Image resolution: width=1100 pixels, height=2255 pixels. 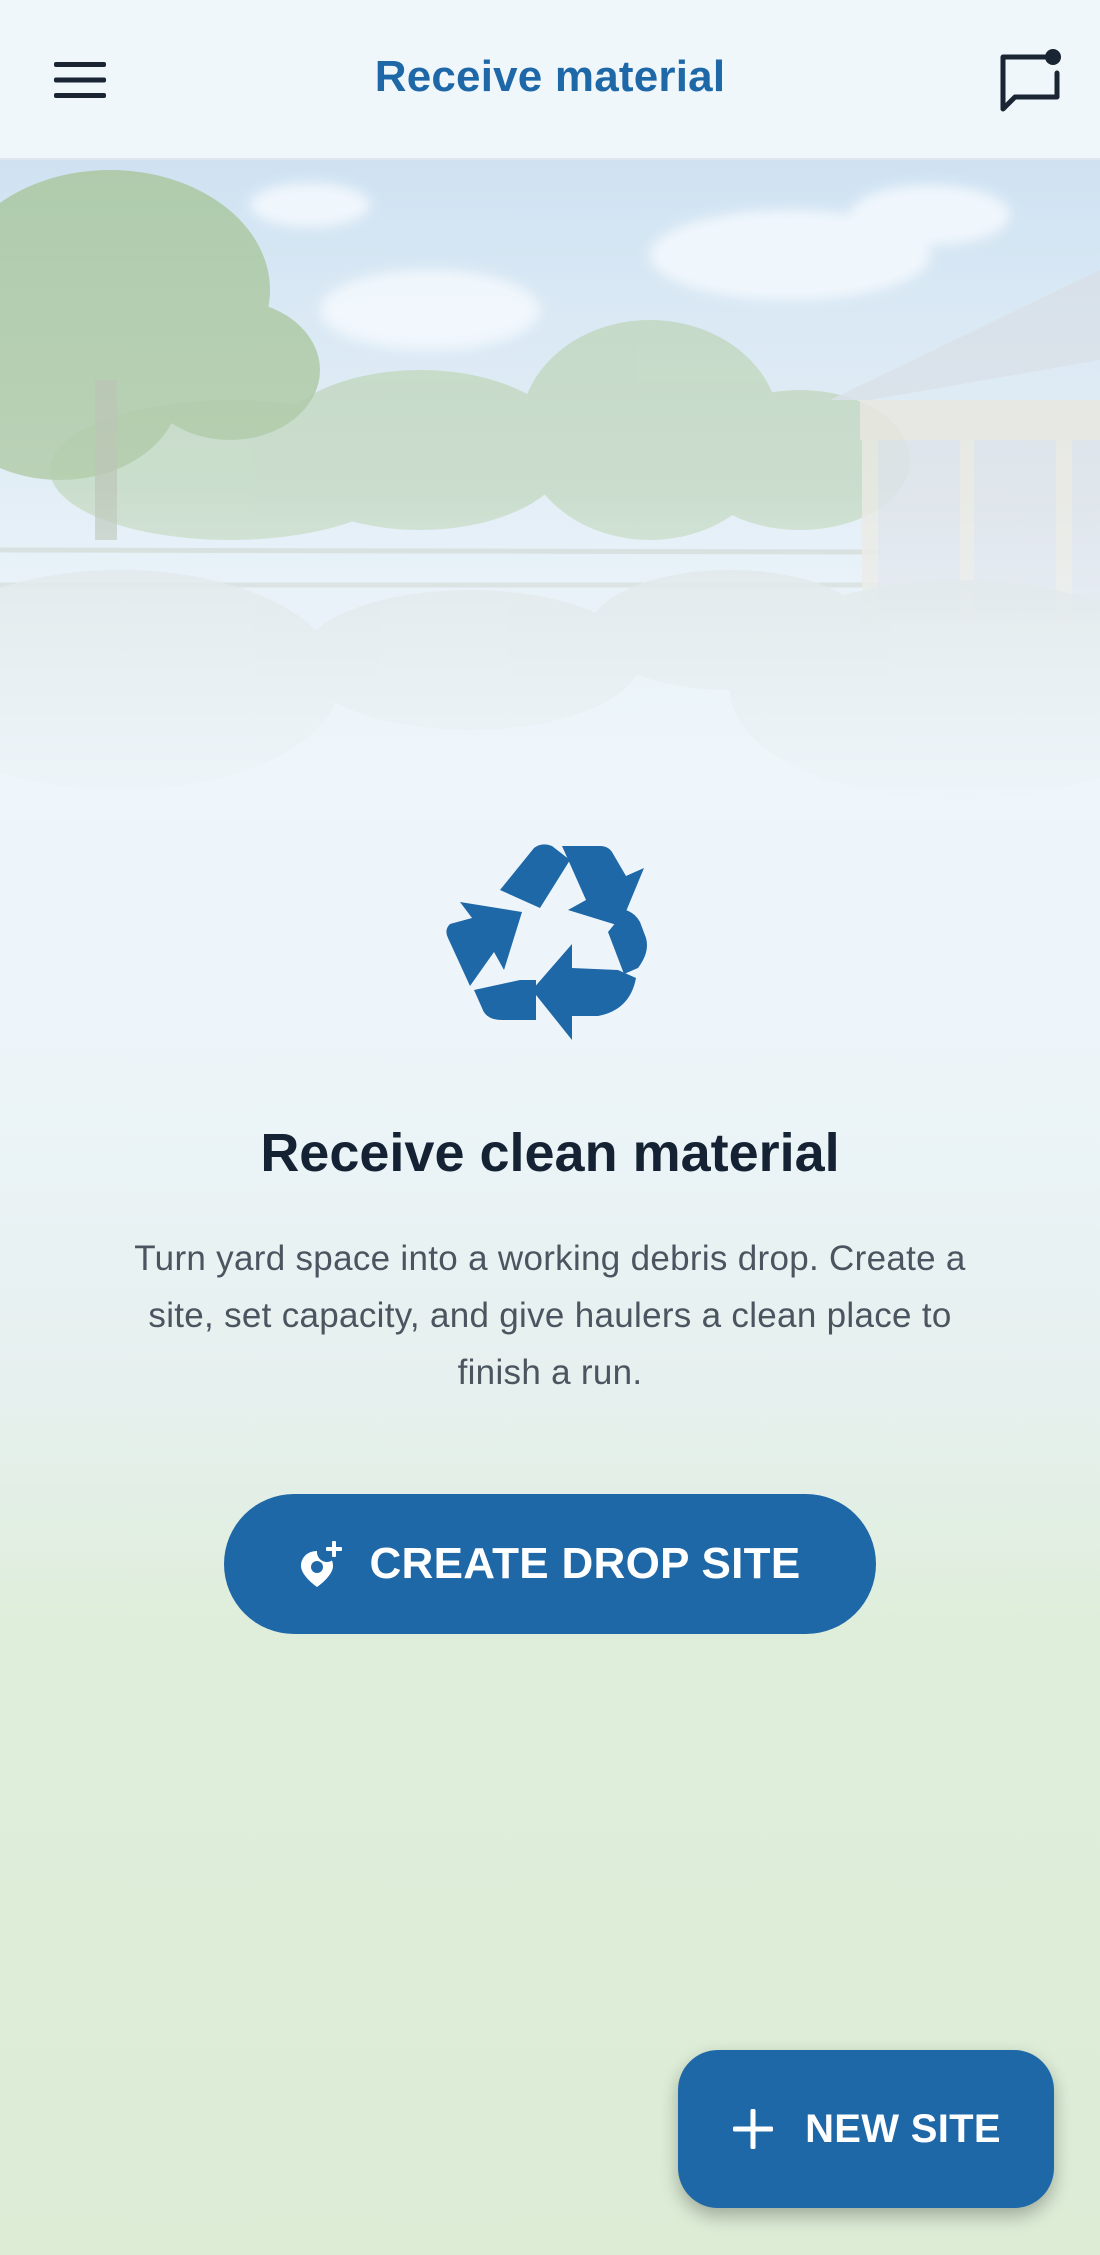 I want to click on plus-icon, so click(x=753, y=2129).